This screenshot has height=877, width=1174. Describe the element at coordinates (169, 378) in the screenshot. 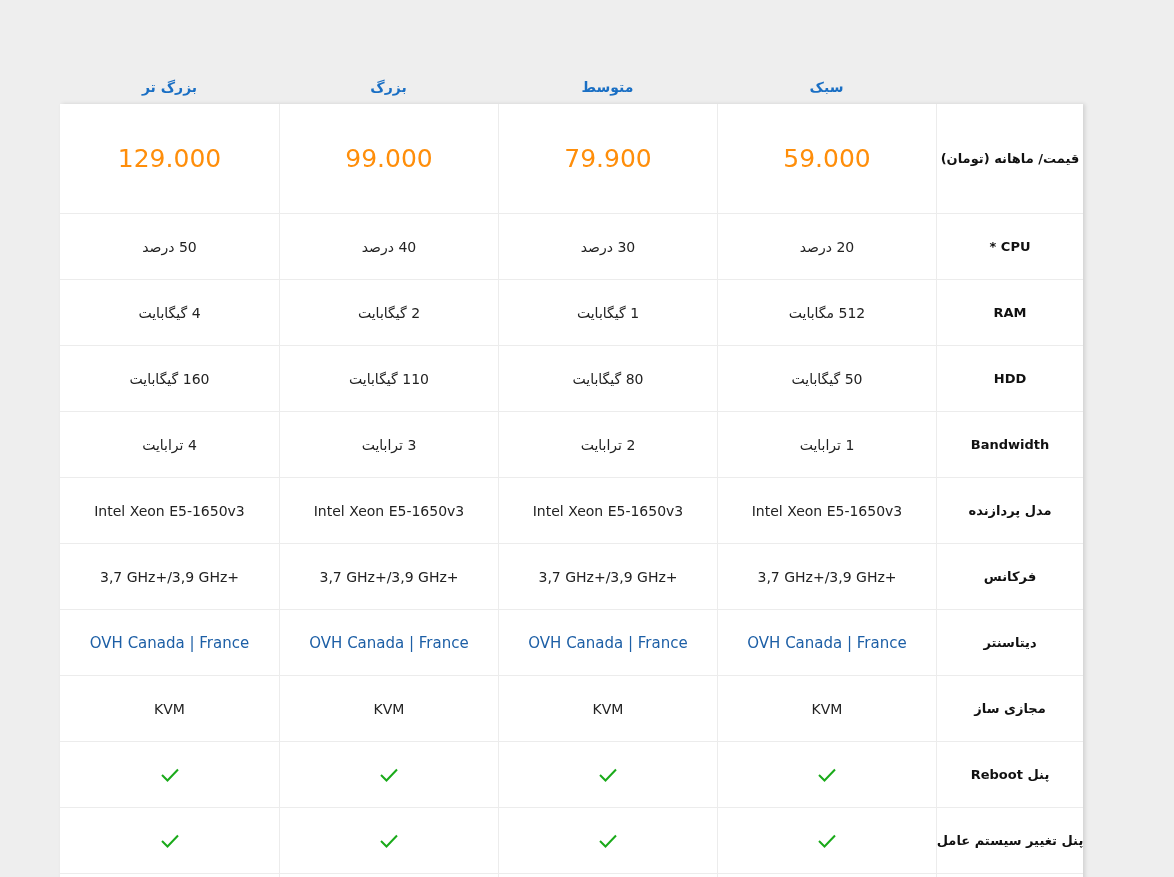

I see `table-cell: 160 گیگابایت` at that location.